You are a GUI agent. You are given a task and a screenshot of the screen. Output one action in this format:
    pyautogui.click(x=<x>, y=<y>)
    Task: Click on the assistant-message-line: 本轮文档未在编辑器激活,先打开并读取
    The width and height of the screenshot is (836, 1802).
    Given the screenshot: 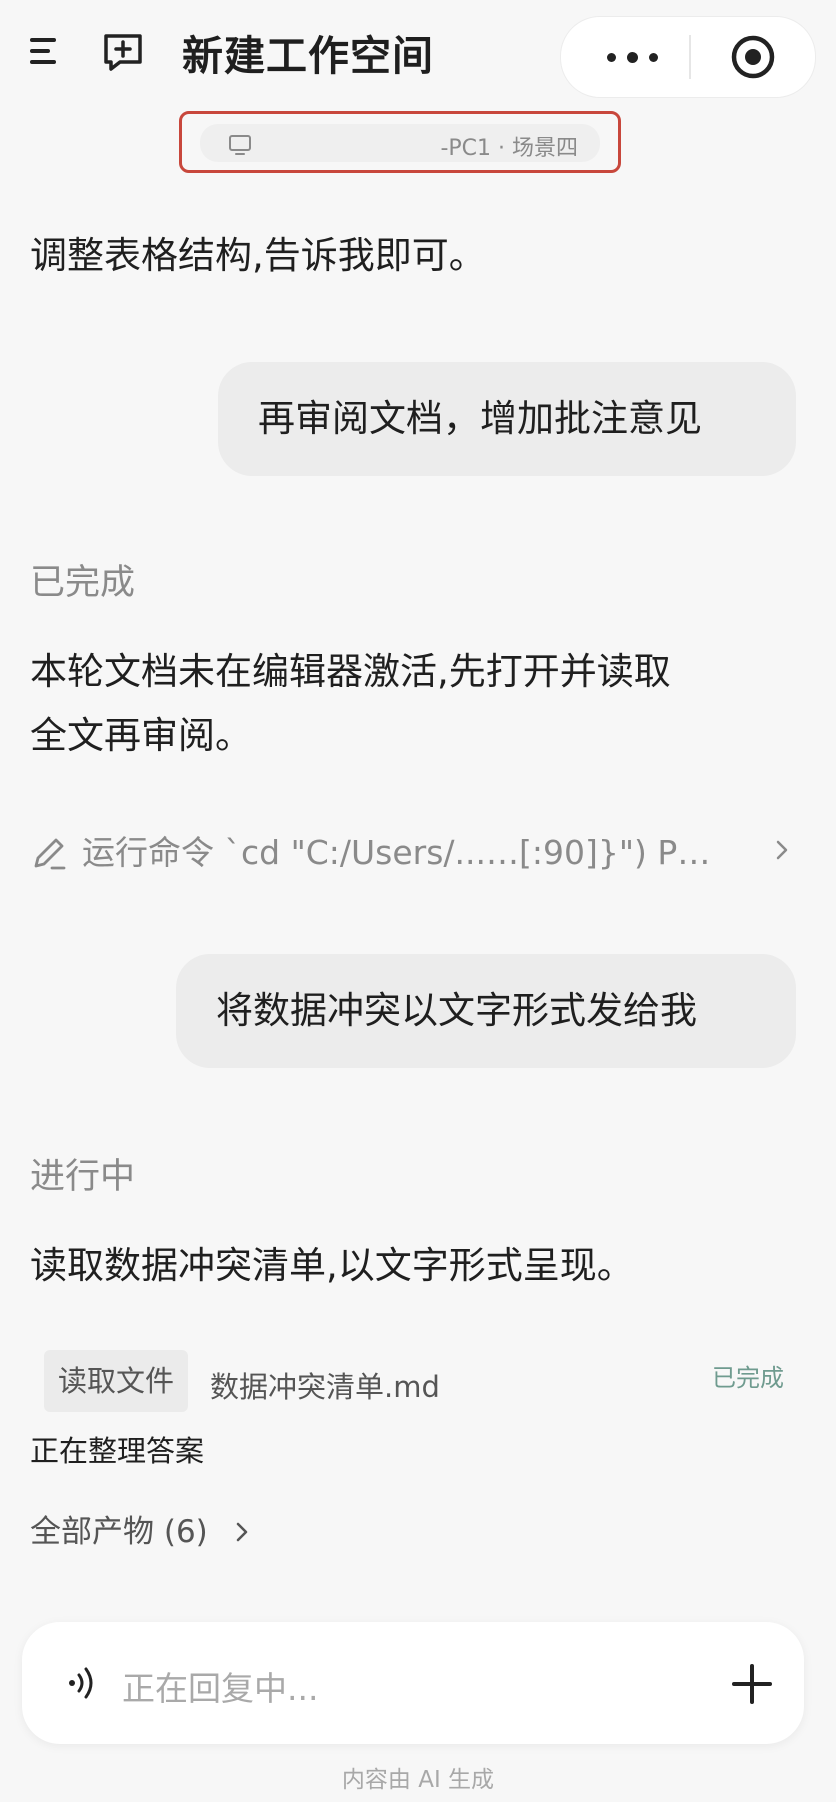 What is the action you would take?
    pyautogui.click(x=350, y=671)
    